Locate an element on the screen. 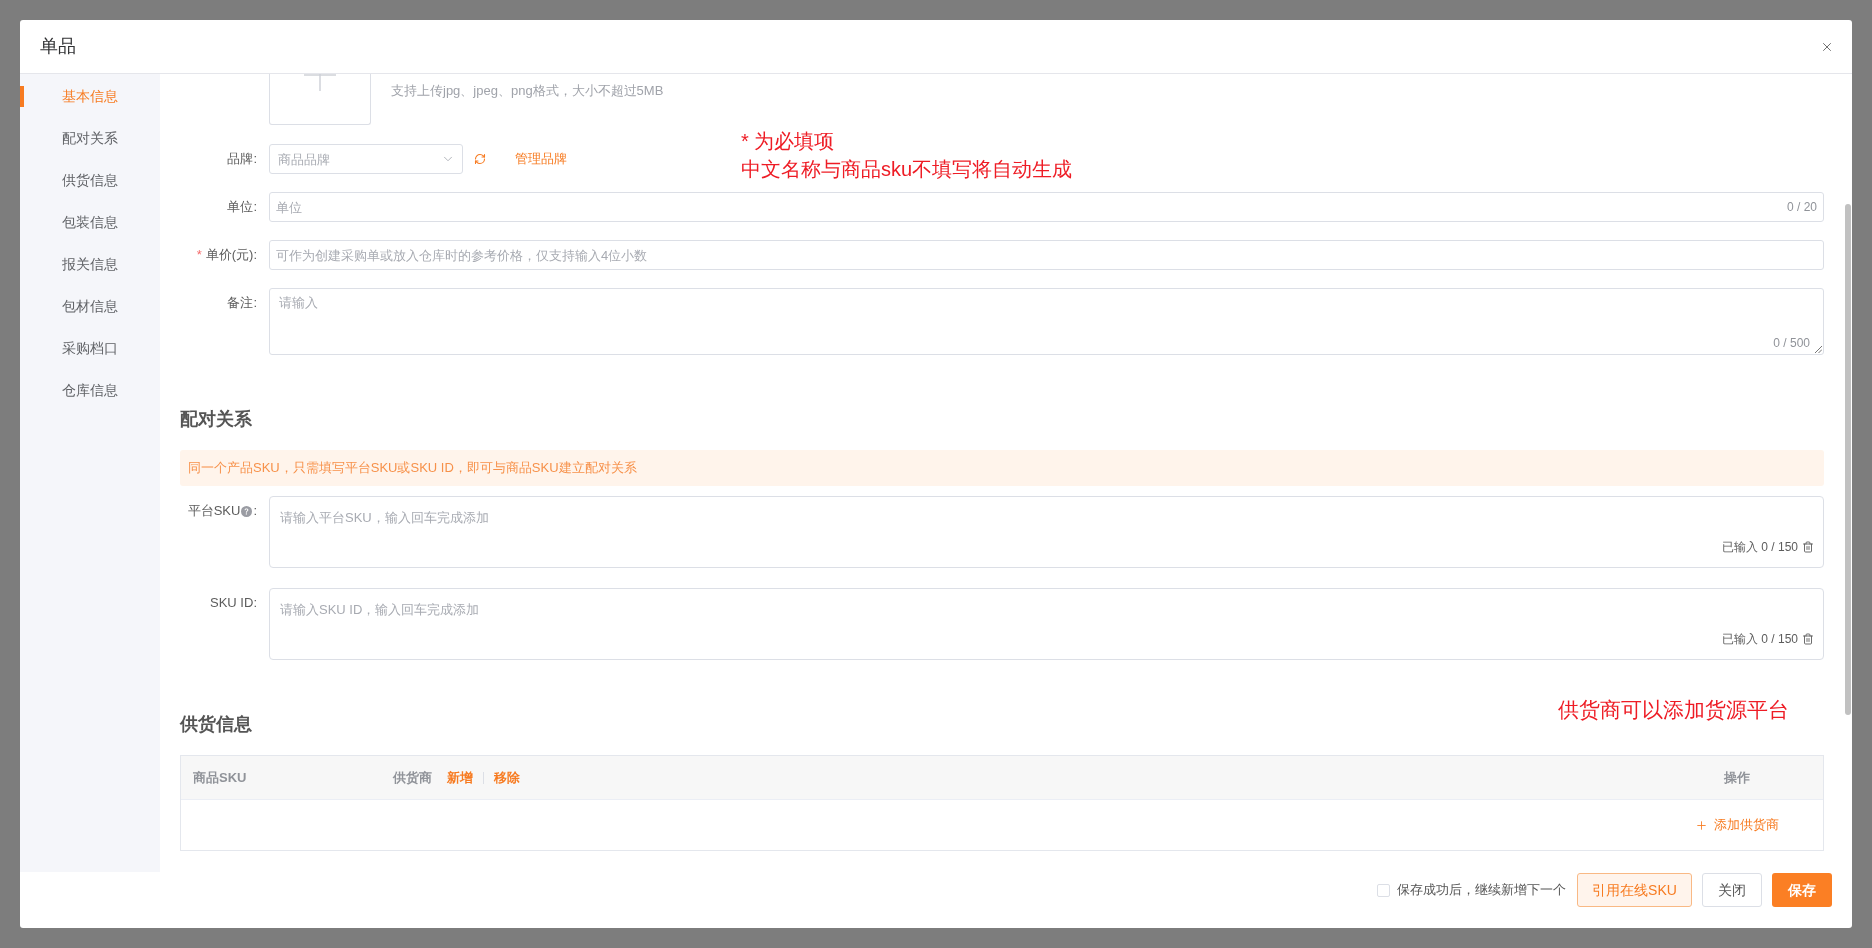 The height and width of the screenshot is (948, 1872). field-label: SKU ID: is located at coordinates (233, 603).